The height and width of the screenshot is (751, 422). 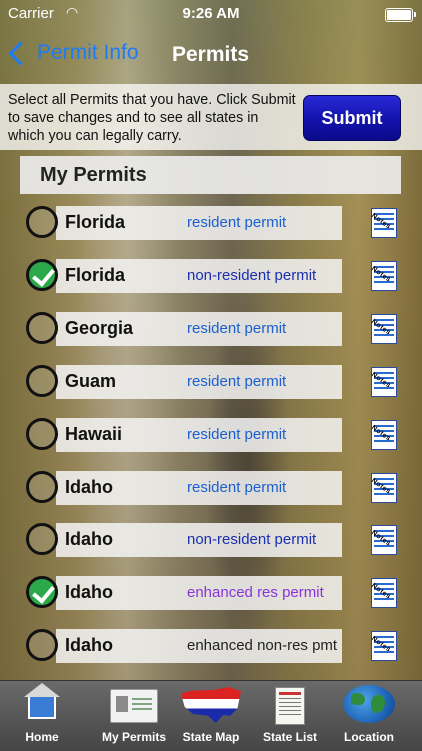 I want to click on state-name: Hawaii, so click(x=94, y=433).